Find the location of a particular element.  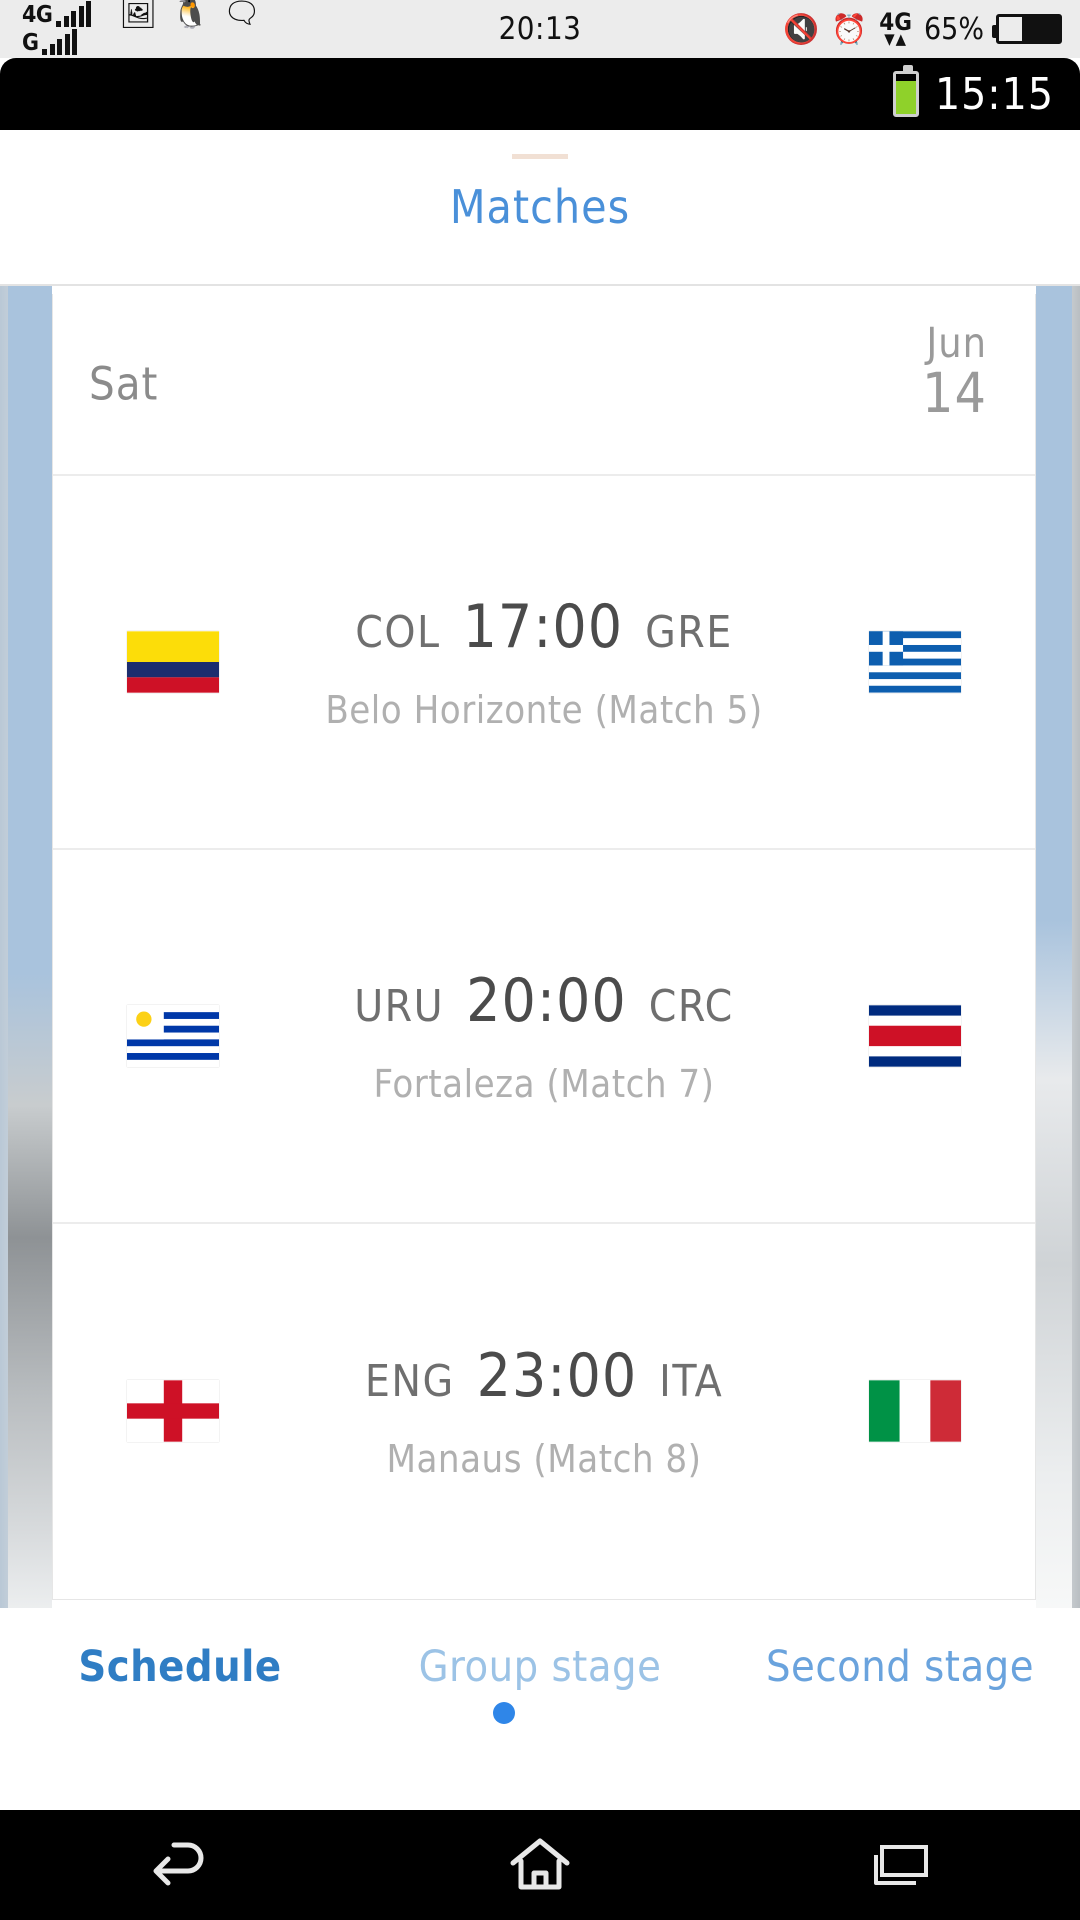

match-time: 20:00 is located at coordinates (546, 1001).